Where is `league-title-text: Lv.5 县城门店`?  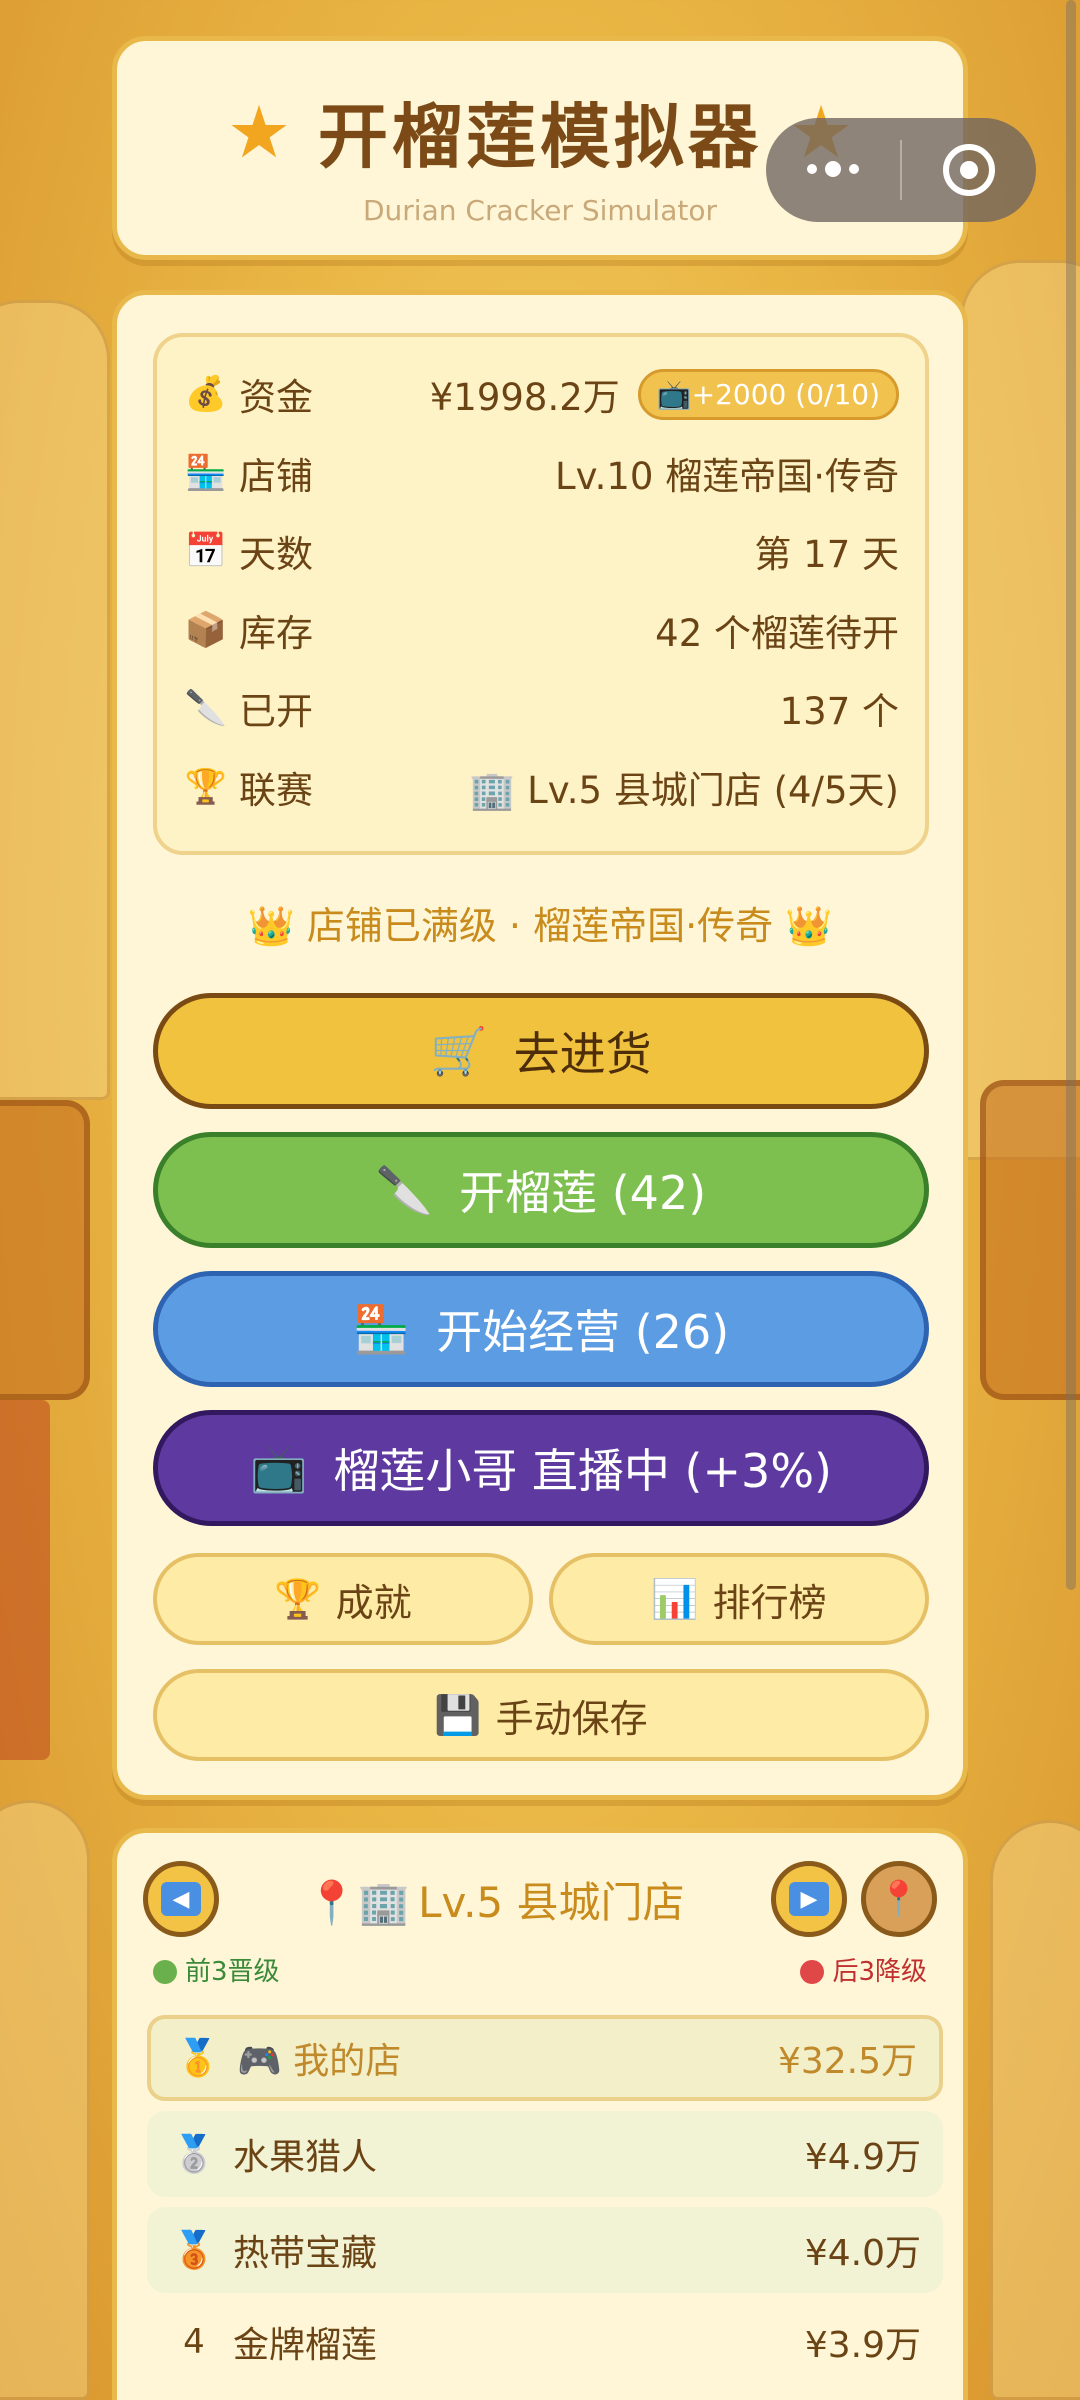 league-title-text: Lv.5 县城门店 is located at coordinates (551, 1902).